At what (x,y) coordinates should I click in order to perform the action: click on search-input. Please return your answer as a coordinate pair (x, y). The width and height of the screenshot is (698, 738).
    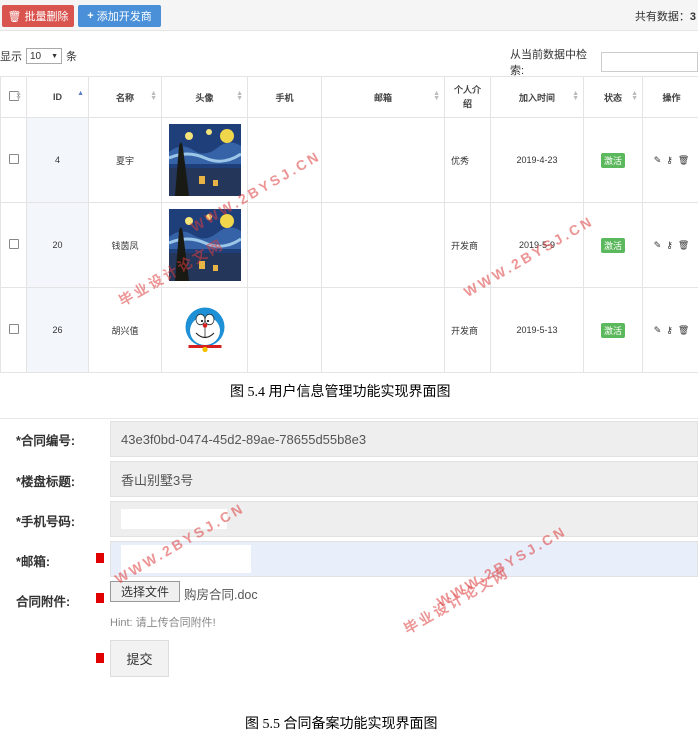
    Looking at the image, I should click on (649, 62).